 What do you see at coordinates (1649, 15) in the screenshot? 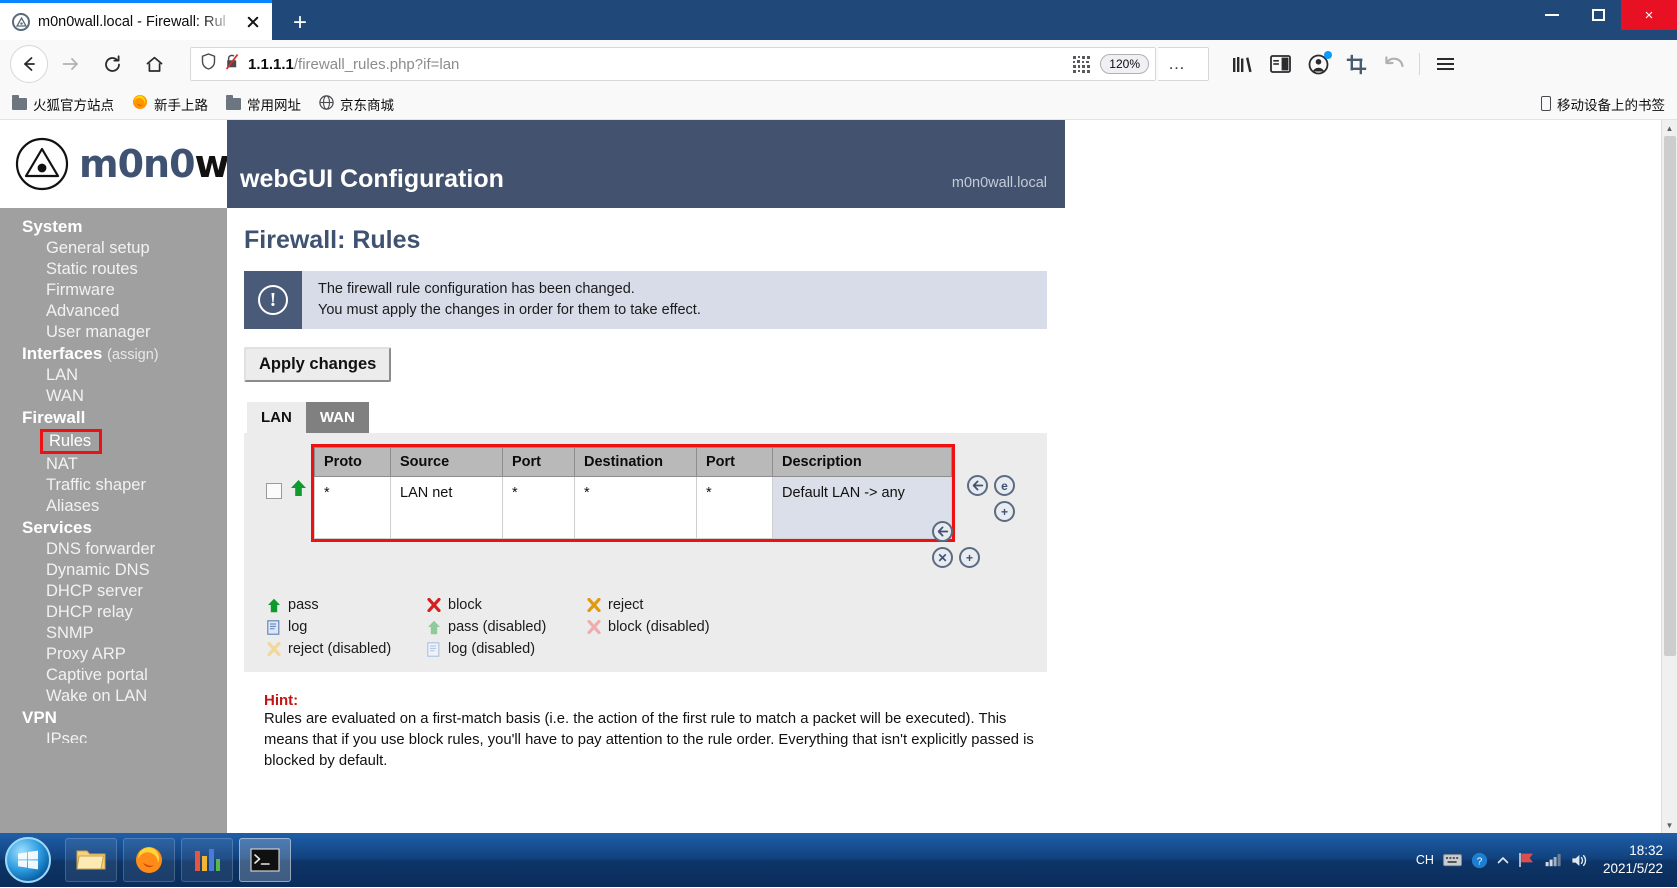
I see `window-close-button: ×` at bounding box center [1649, 15].